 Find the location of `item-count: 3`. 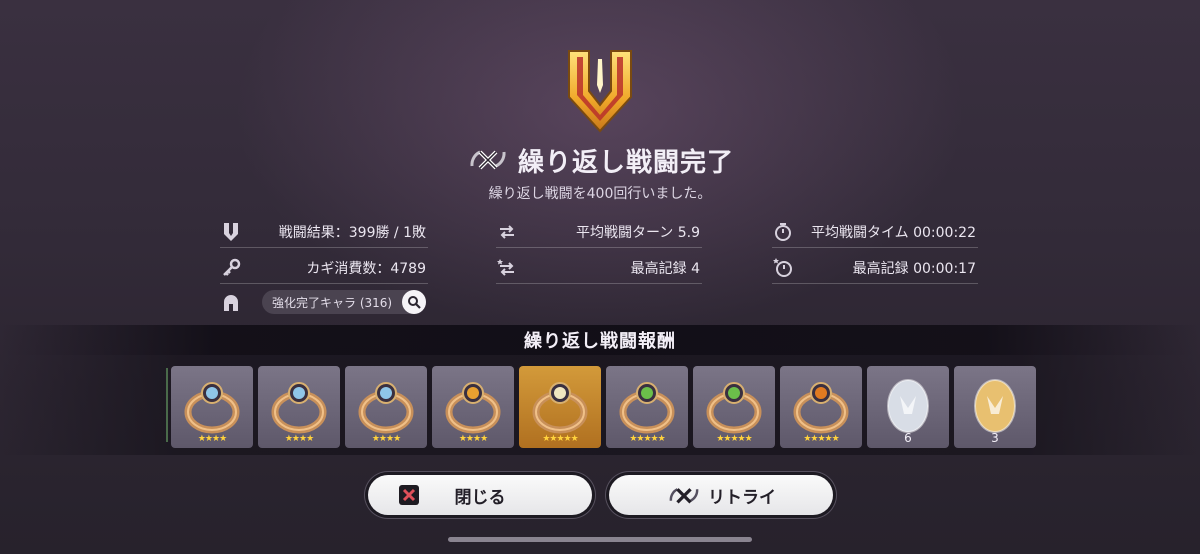

item-count: 3 is located at coordinates (995, 438).